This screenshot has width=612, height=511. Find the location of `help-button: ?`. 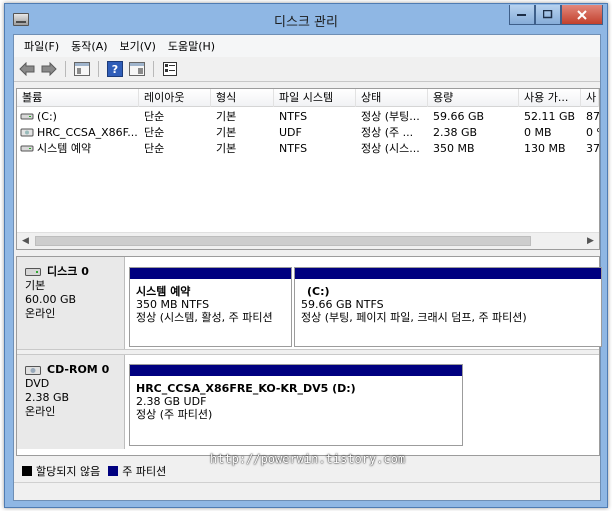

help-button: ? is located at coordinates (115, 69).